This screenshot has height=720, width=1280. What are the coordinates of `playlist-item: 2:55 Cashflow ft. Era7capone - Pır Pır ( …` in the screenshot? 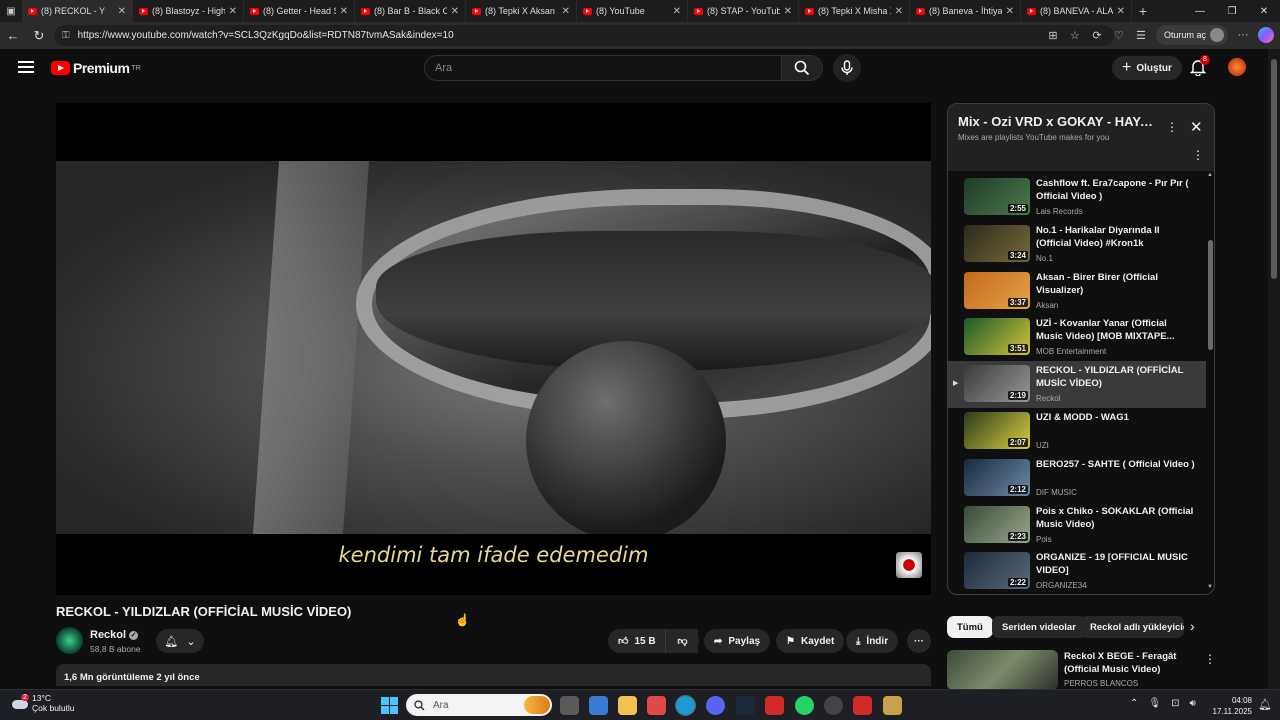 It's located at (1077, 197).